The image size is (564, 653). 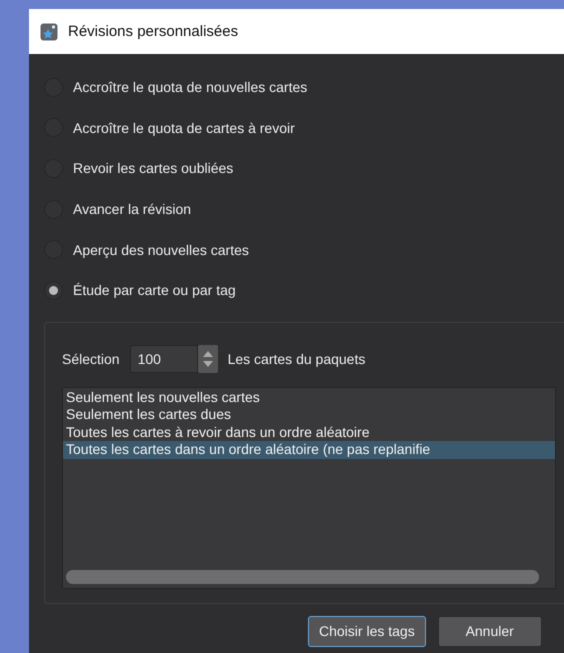 I want to click on option-label: Étude par carte ou par tag, so click(x=154, y=290).